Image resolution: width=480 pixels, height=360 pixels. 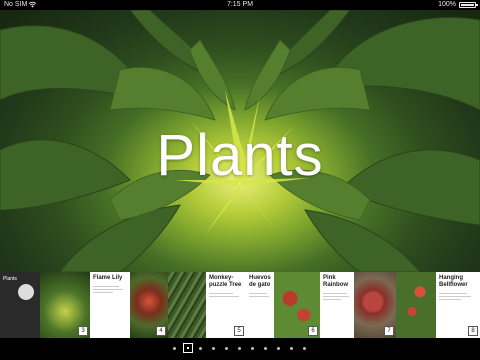 I want to click on thumbnail-card: Flame Lily, so click(x=110, y=305).